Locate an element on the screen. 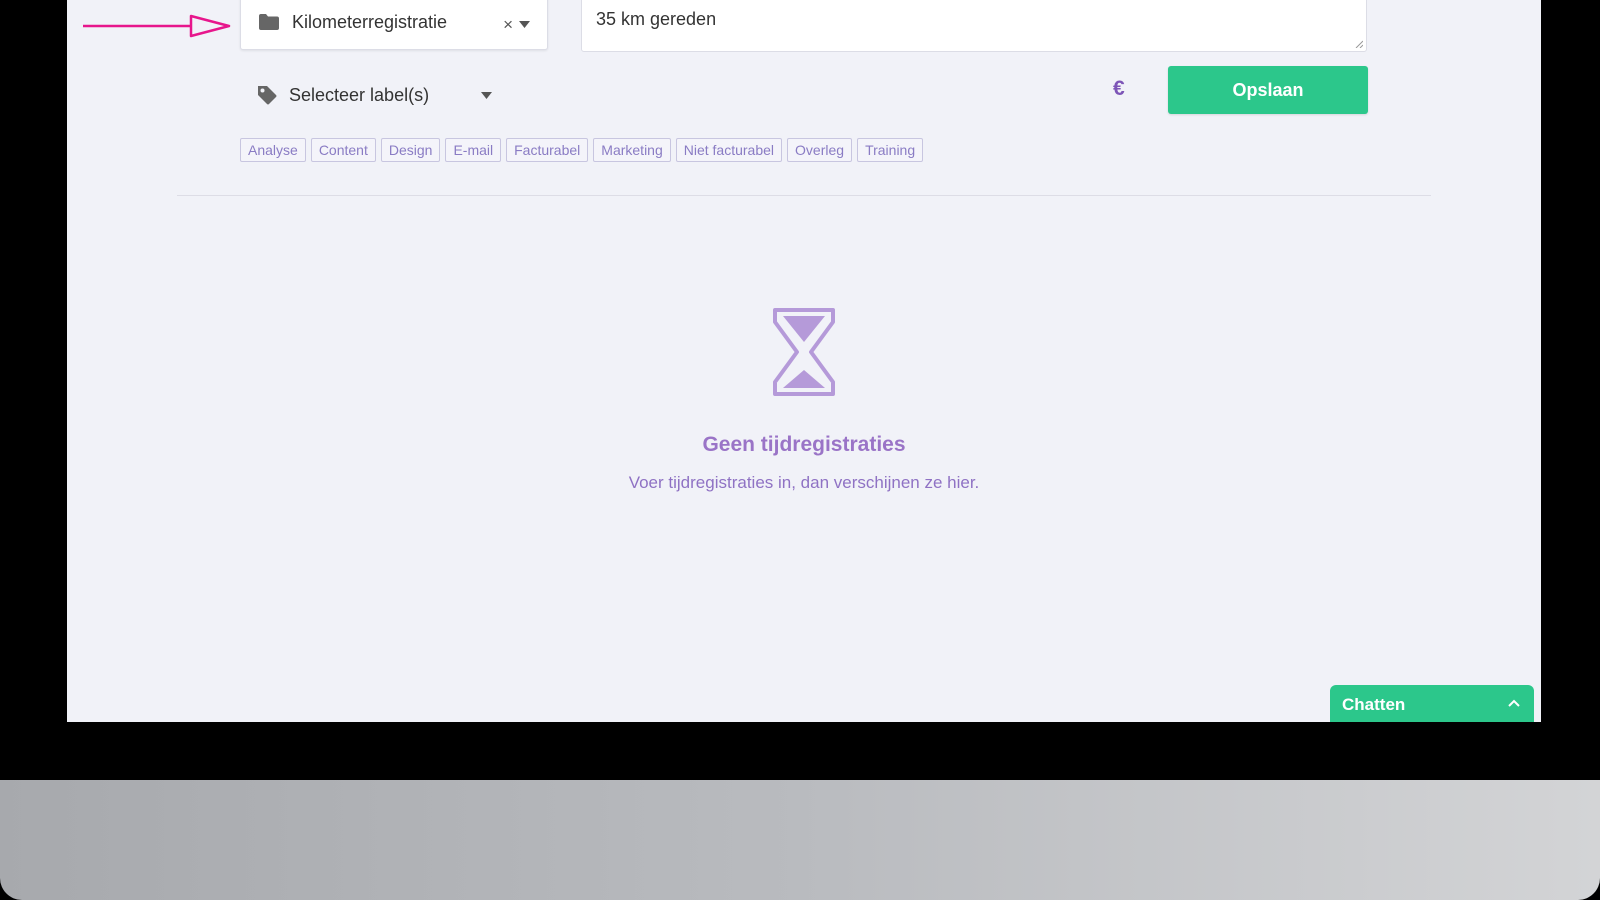 This screenshot has width=1600, height=900. hourglass-icon is located at coordinates (804, 352).